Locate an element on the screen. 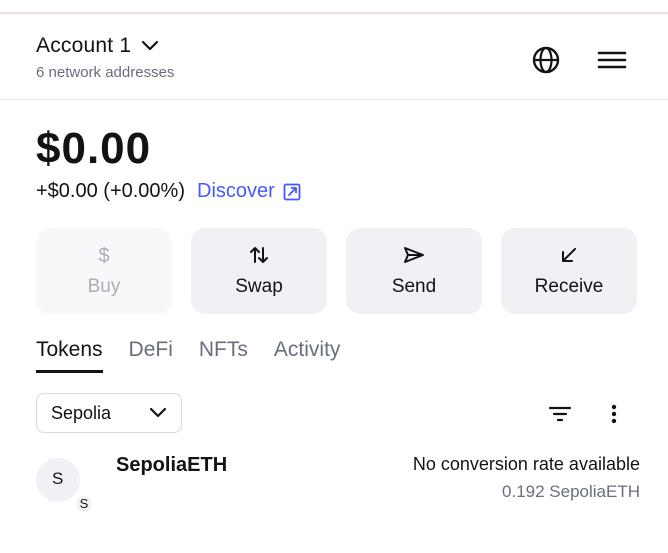  dollar-icon: $ is located at coordinates (104, 255).